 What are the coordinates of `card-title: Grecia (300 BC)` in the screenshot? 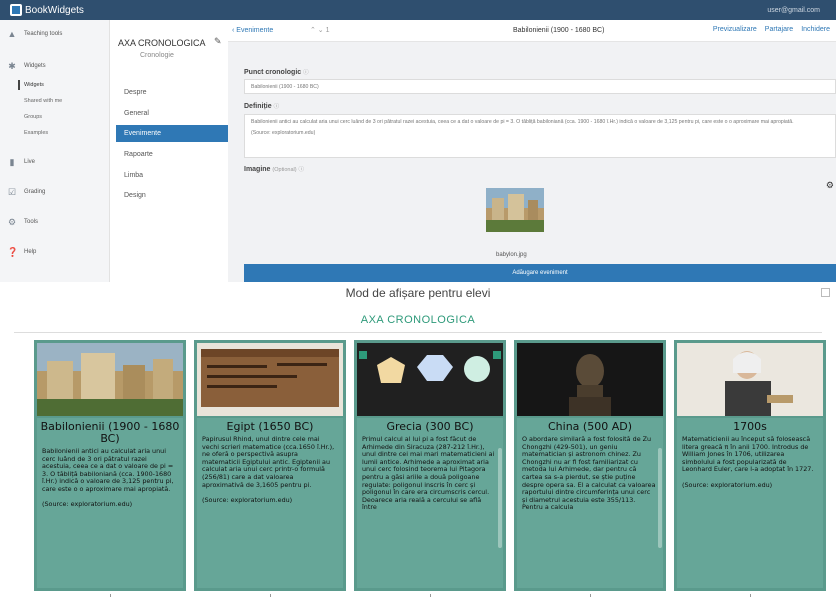 It's located at (430, 426).